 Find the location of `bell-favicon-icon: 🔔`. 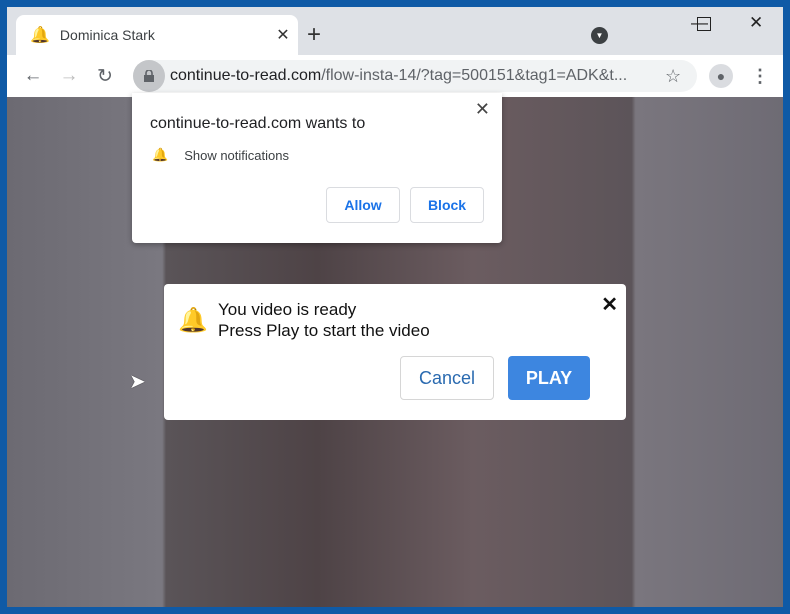

bell-favicon-icon: 🔔 is located at coordinates (40, 35).